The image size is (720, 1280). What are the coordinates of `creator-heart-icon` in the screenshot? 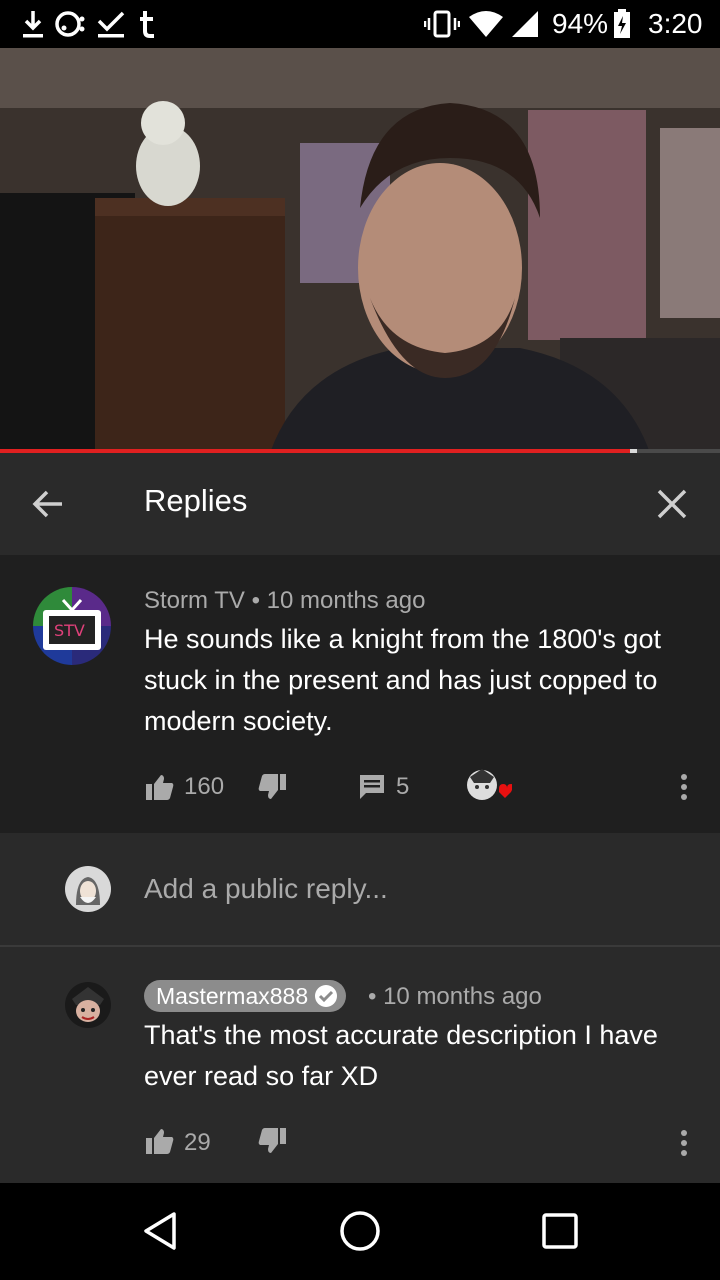 It's located at (488, 787).